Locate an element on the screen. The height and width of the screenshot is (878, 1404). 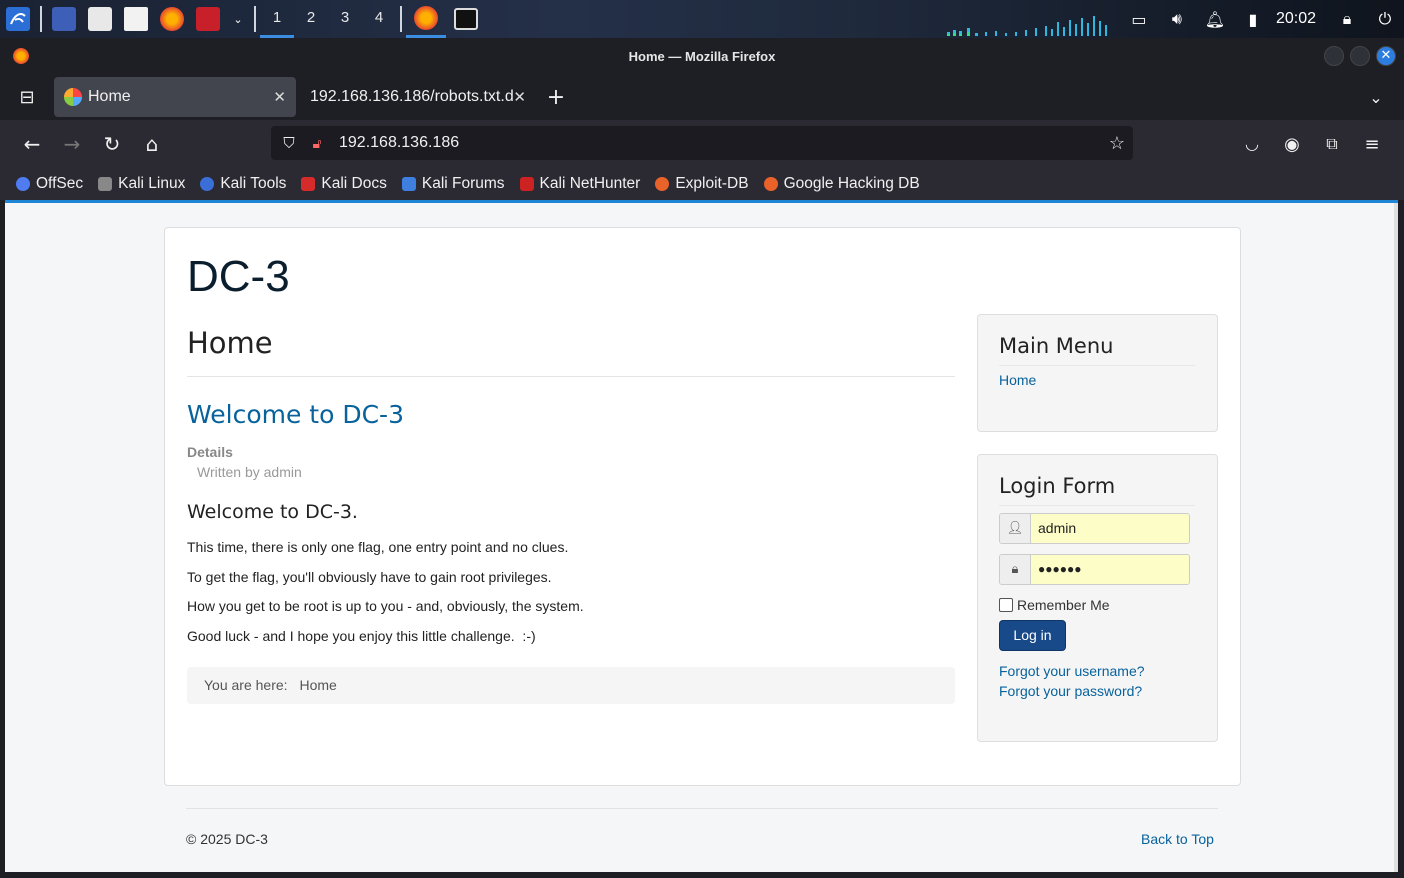
menu-icon: ≡ is located at coordinates (1372, 144).